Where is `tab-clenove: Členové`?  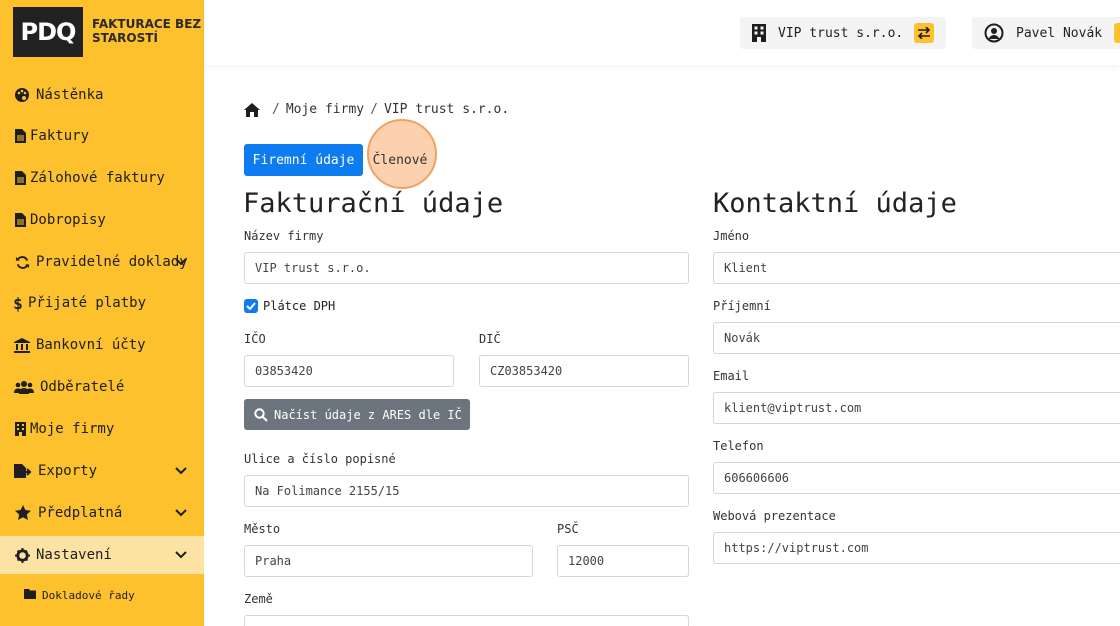 tab-clenove: Členové is located at coordinates (400, 160).